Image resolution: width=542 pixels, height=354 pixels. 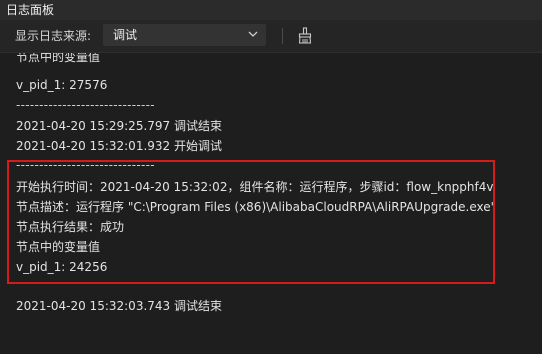 I want to click on log-toolbar: 显示日志来源: 调试, so click(x=271, y=36).